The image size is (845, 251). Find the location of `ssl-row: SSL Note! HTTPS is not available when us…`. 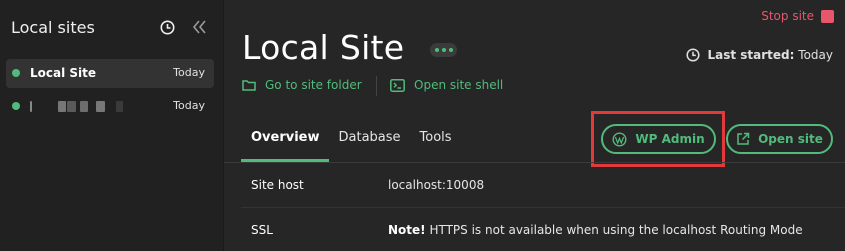

ssl-row: SSL Note! HTTPS is not available when us… is located at coordinates (534, 229).